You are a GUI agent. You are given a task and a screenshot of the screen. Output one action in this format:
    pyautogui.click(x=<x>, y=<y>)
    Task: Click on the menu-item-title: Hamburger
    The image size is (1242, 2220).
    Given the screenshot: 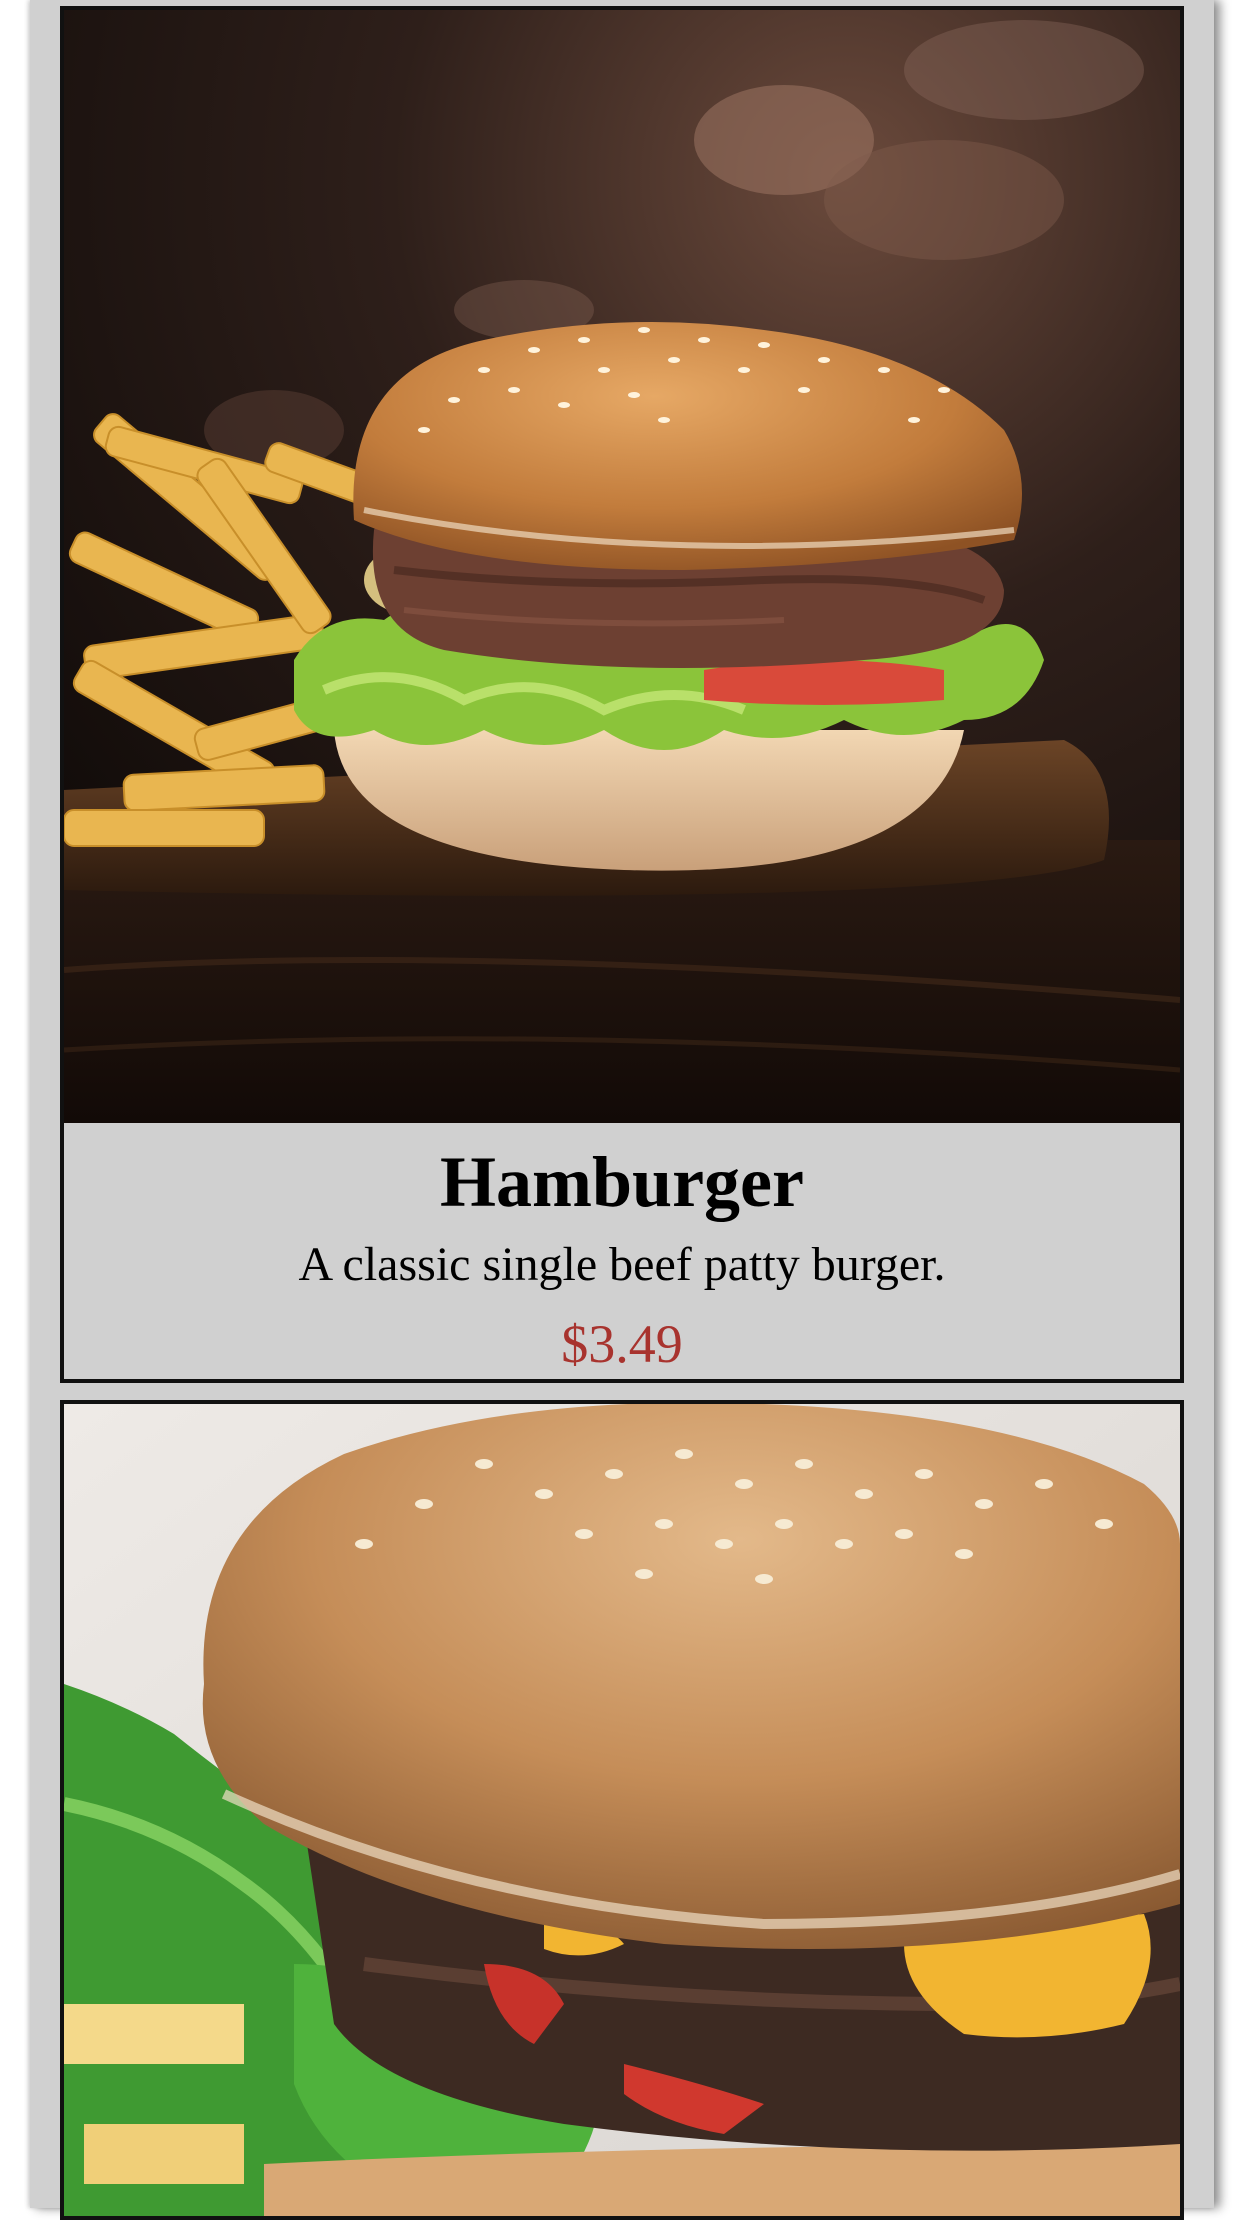 What is the action you would take?
    pyautogui.click(x=622, y=1182)
    